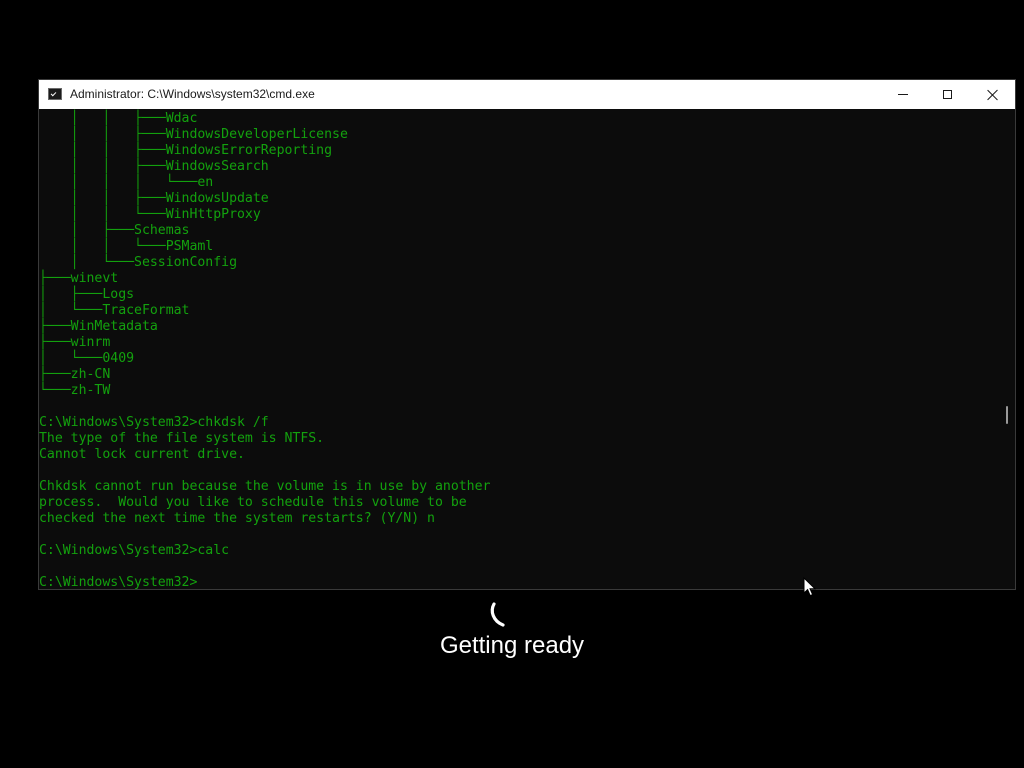 Image resolution: width=1024 pixels, height=768 pixels. I want to click on minimize-icon, so click(902, 94).